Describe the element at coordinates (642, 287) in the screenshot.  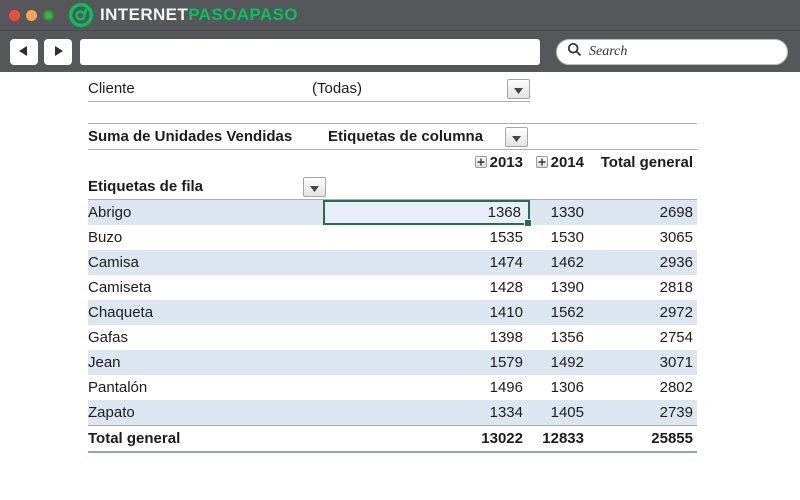
I see `cell-value: 2818` at that location.